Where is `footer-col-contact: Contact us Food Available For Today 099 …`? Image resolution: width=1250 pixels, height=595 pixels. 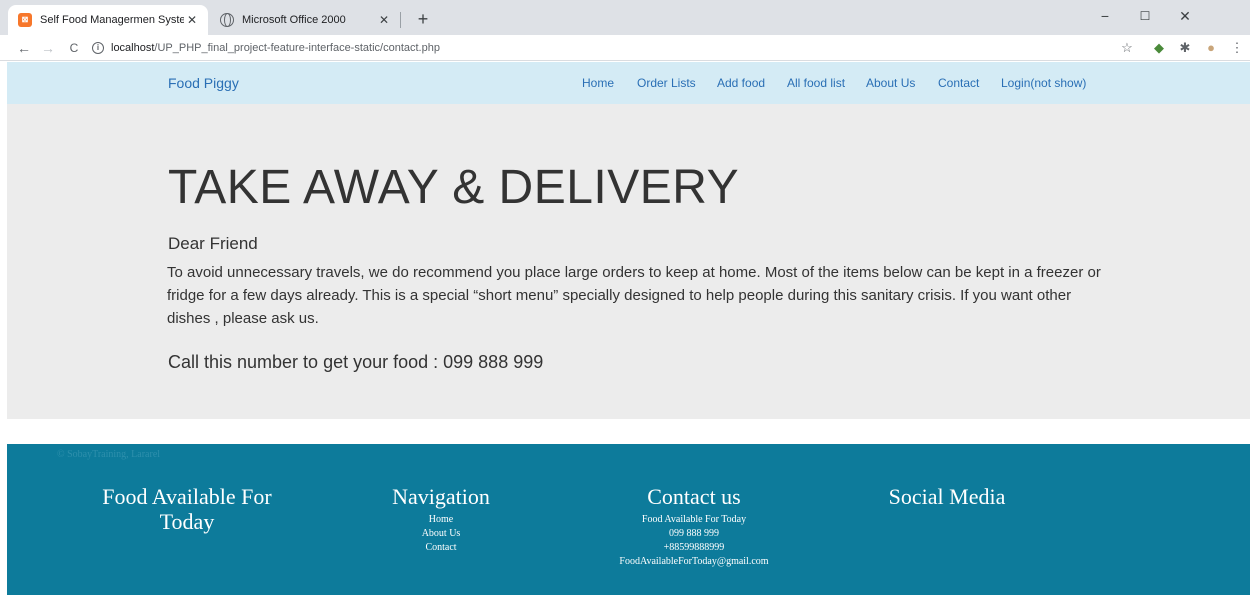 footer-col-contact: Contact us Food Available For Today 099 … is located at coordinates (694, 526).